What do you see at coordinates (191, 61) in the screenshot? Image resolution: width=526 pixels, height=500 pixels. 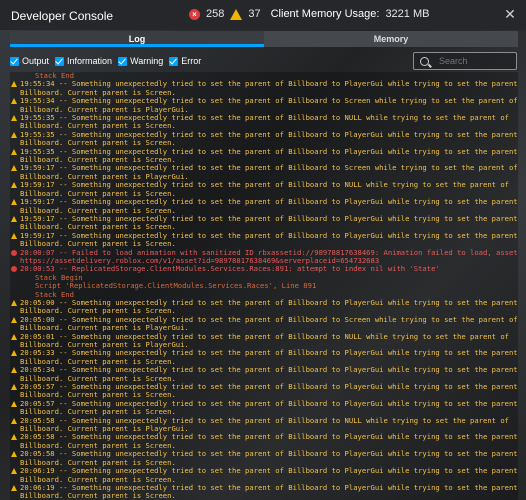 I see `filter-error-label: Error` at bounding box center [191, 61].